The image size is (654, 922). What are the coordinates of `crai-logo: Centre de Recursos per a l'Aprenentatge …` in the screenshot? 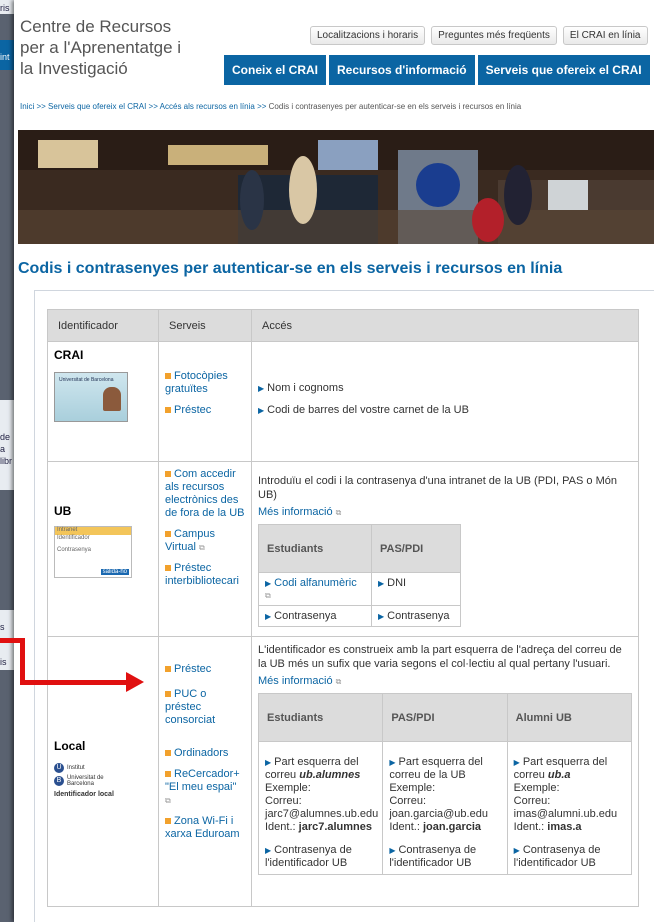 It's located at (100, 47).